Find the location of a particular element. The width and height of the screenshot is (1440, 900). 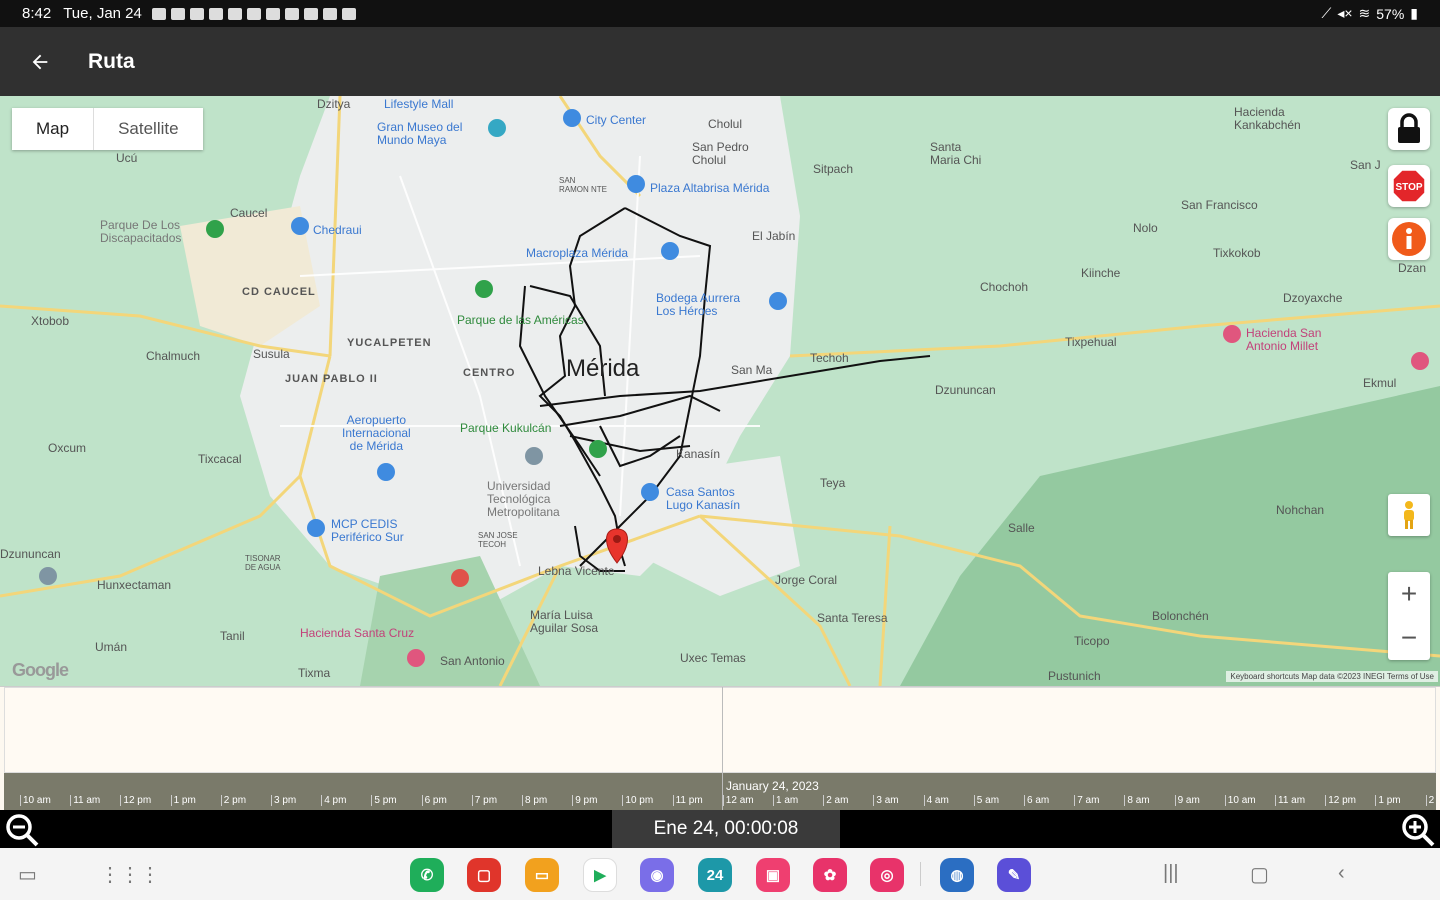

map-label: Sitpach is located at coordinates (833, 169).